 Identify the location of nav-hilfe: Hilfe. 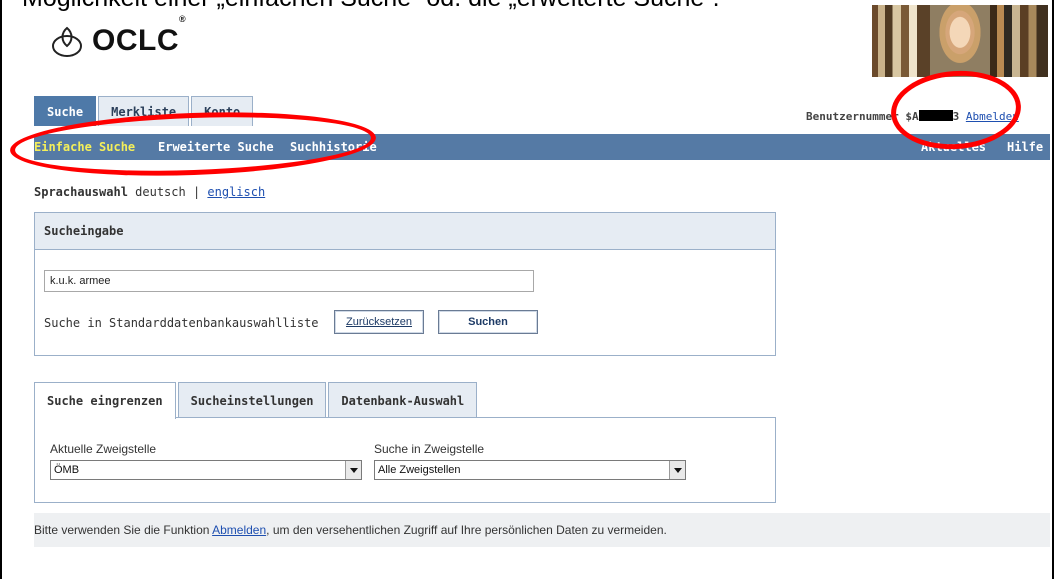
(1025, 147).